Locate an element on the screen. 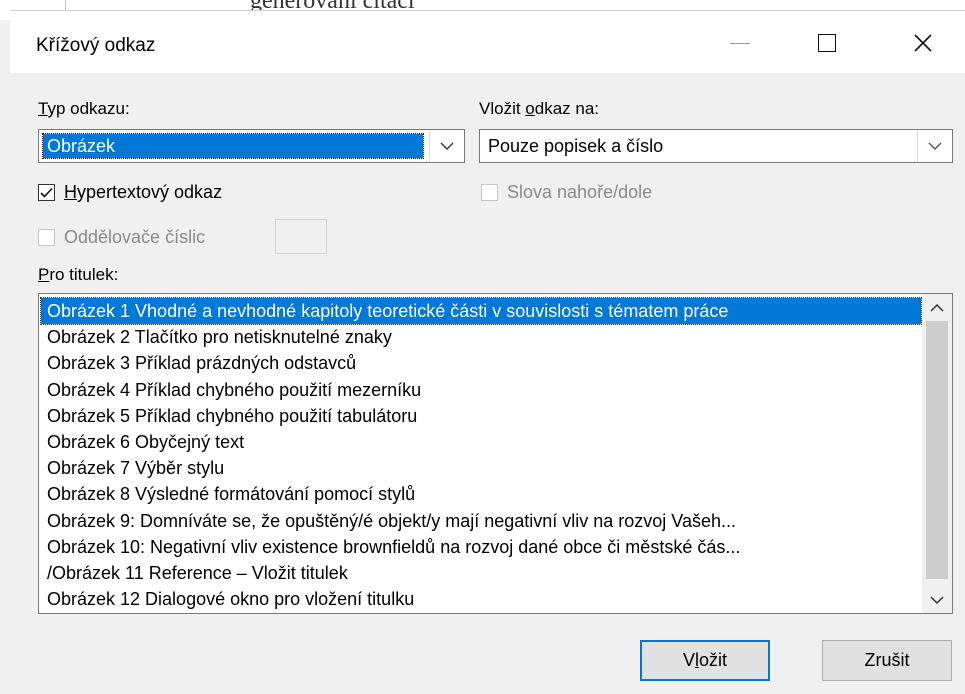  maximize-button is located at coordinates (827, 43).